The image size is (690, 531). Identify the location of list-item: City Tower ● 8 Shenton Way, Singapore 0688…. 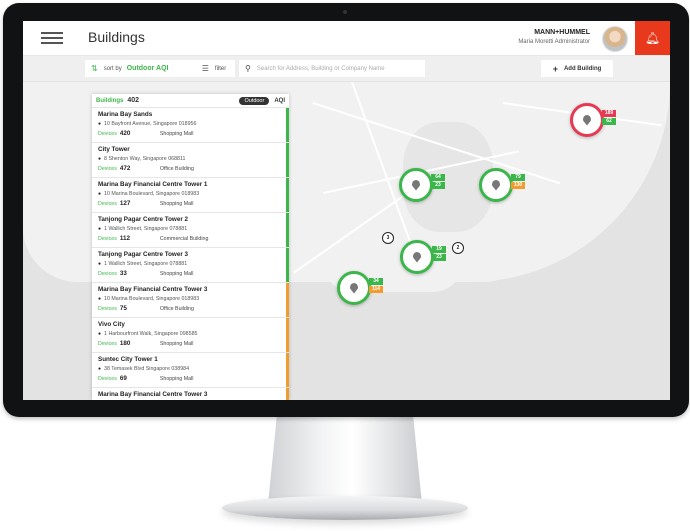
(190, 160).